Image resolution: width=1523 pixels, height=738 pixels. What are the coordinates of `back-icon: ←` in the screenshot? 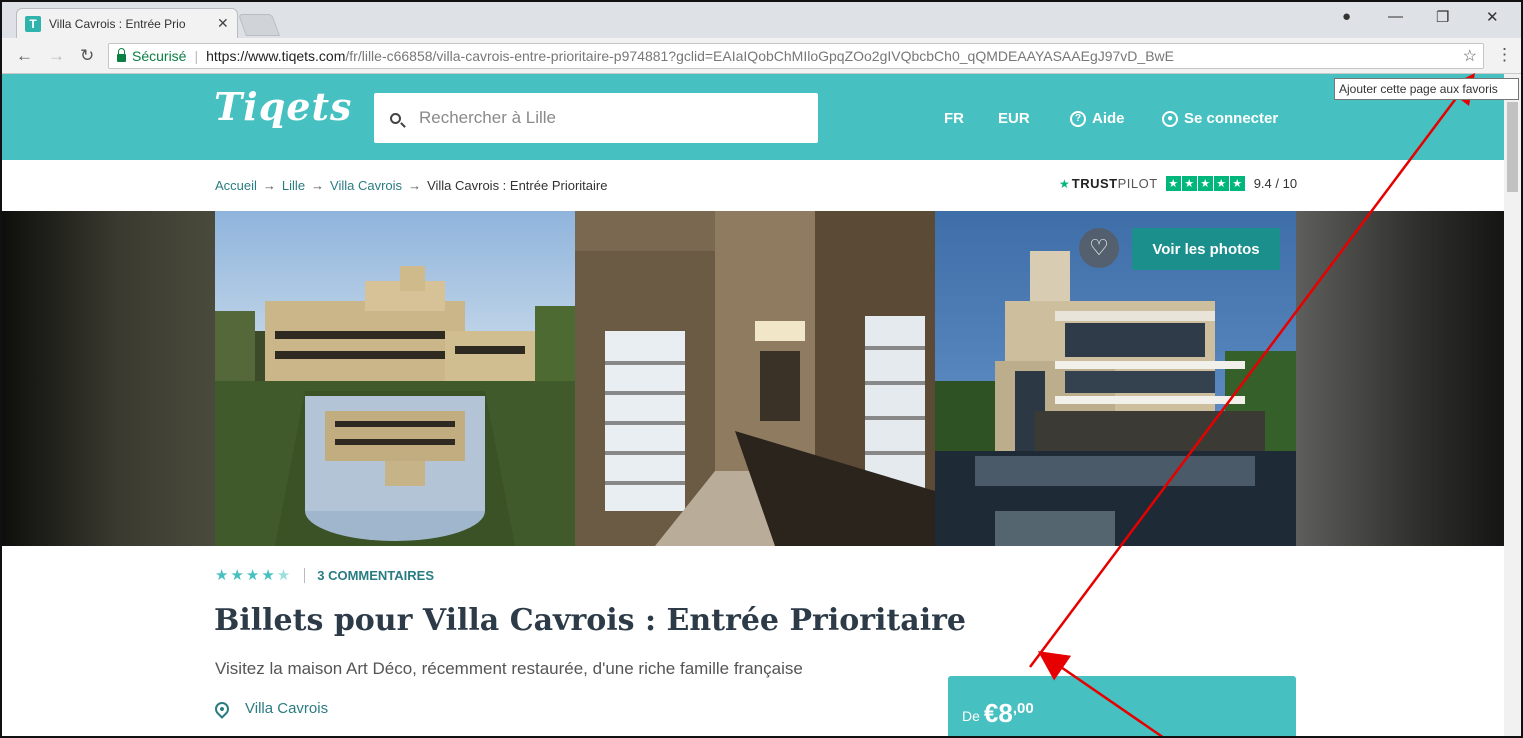 It's located at (24, 56).